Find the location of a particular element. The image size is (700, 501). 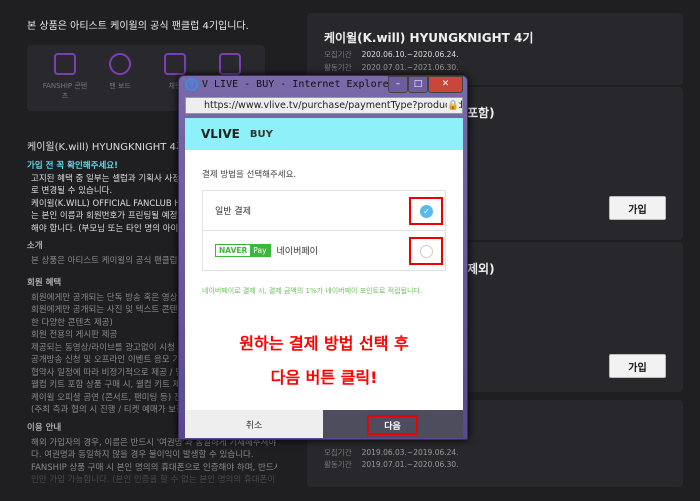

recruit-period: 모집기간 2020.06.10.~2020.06.24. is located at coordinates (391, 54).